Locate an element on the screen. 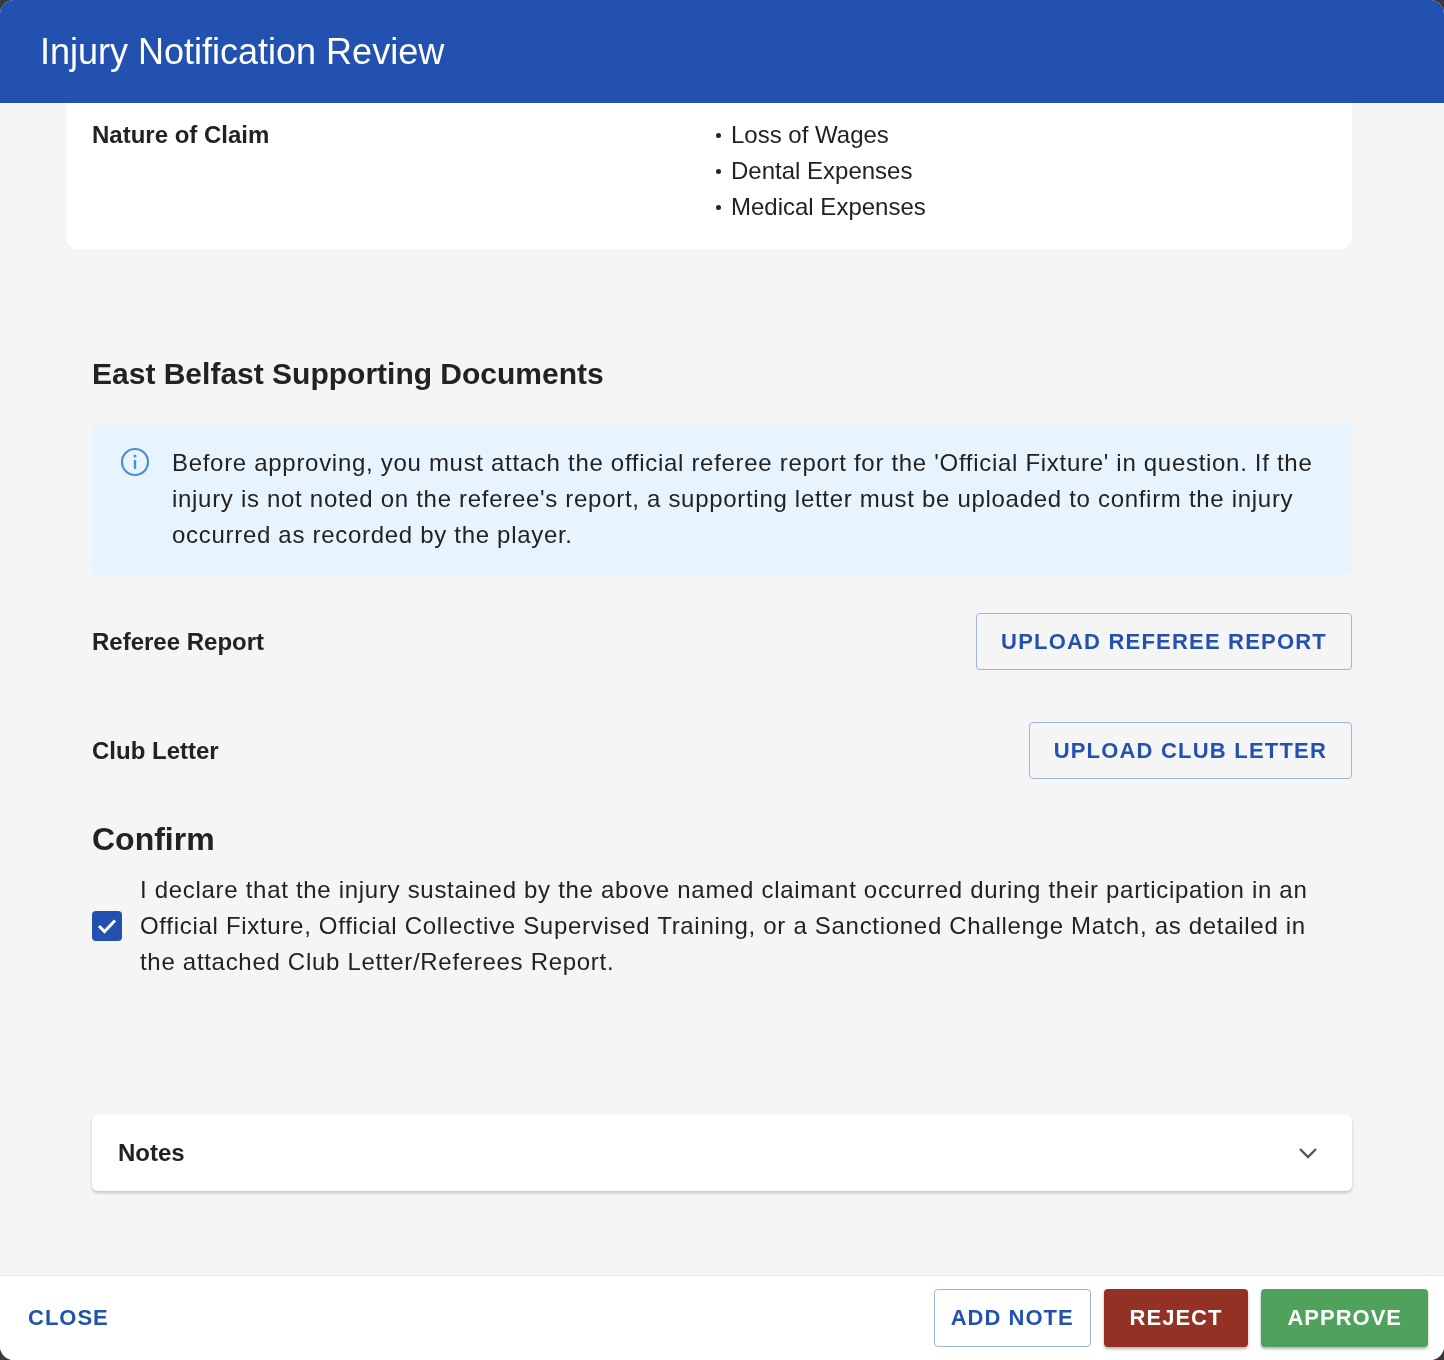 This screenshot has height=1360, width=1444. reject-button: REJECT is located at coordinates (1176, 1318).